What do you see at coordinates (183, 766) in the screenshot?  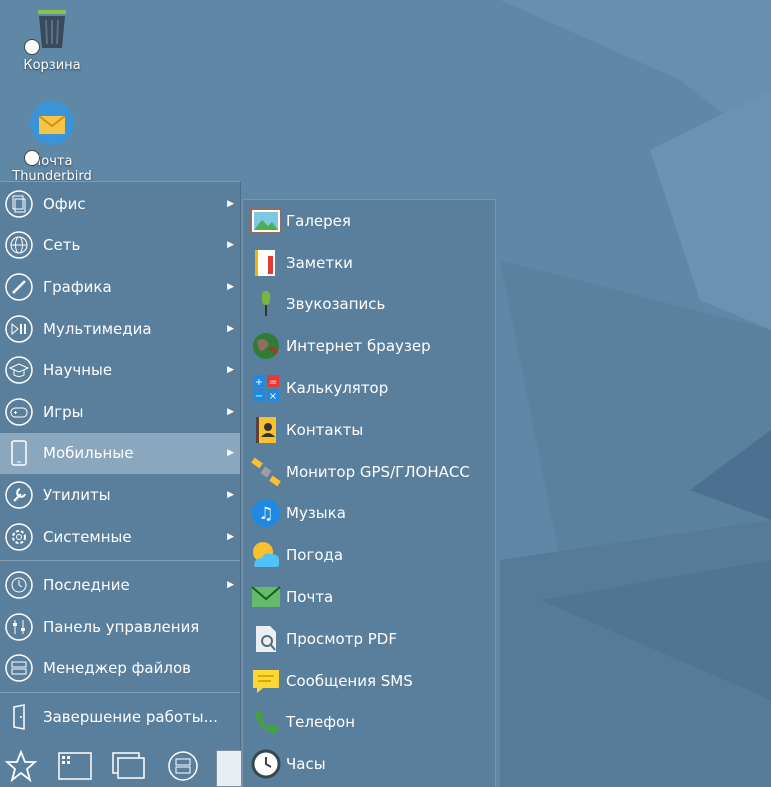 I see `drive-icon` at bounding box center [183, 766].